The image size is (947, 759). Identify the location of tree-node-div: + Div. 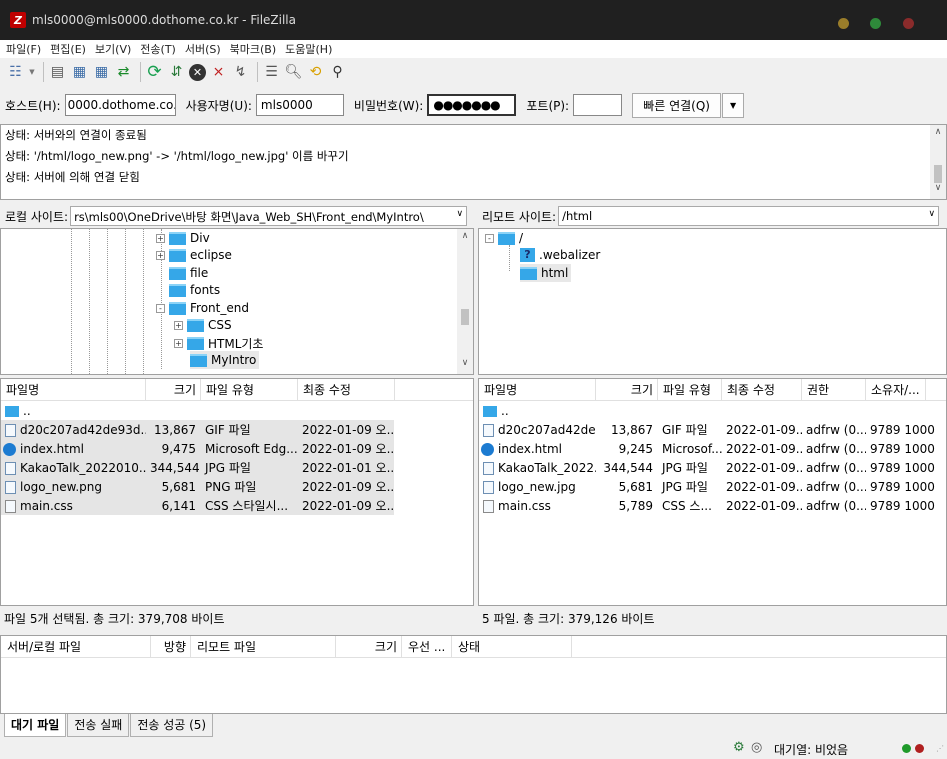
(183, 238).